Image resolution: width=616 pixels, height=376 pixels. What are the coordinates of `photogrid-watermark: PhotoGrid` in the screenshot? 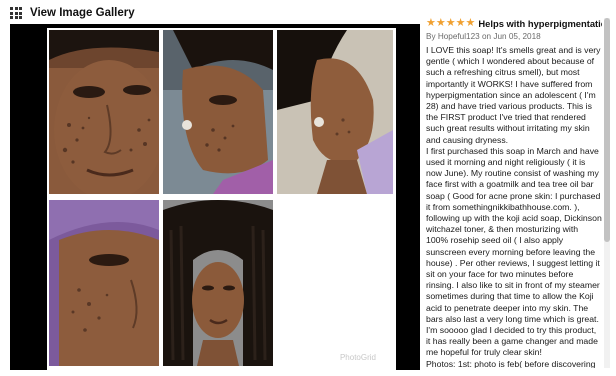 It's located at (357, 357).